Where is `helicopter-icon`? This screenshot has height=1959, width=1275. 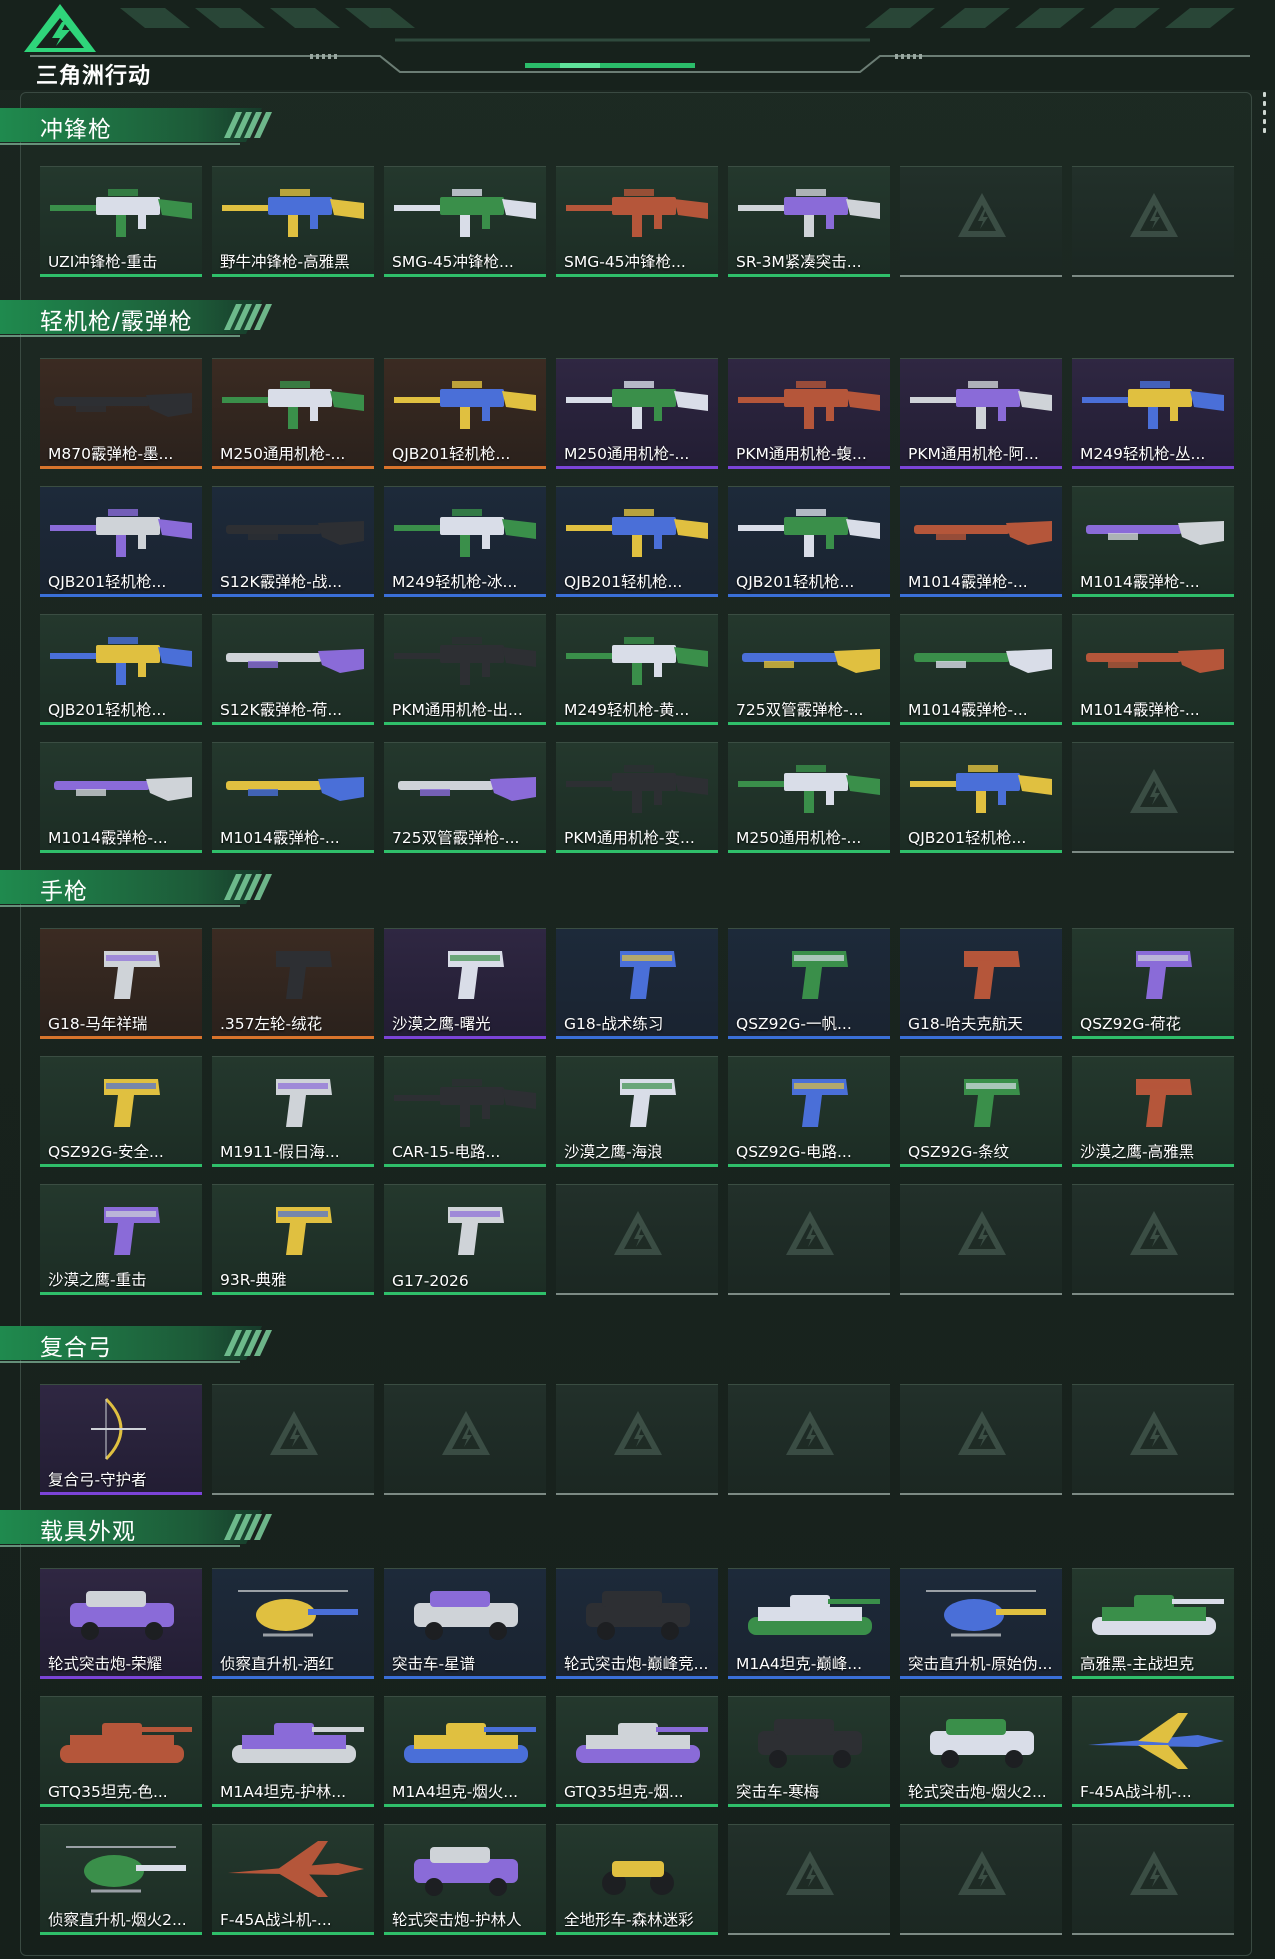
helicopter-icon is located at coordinates (298, 1613).